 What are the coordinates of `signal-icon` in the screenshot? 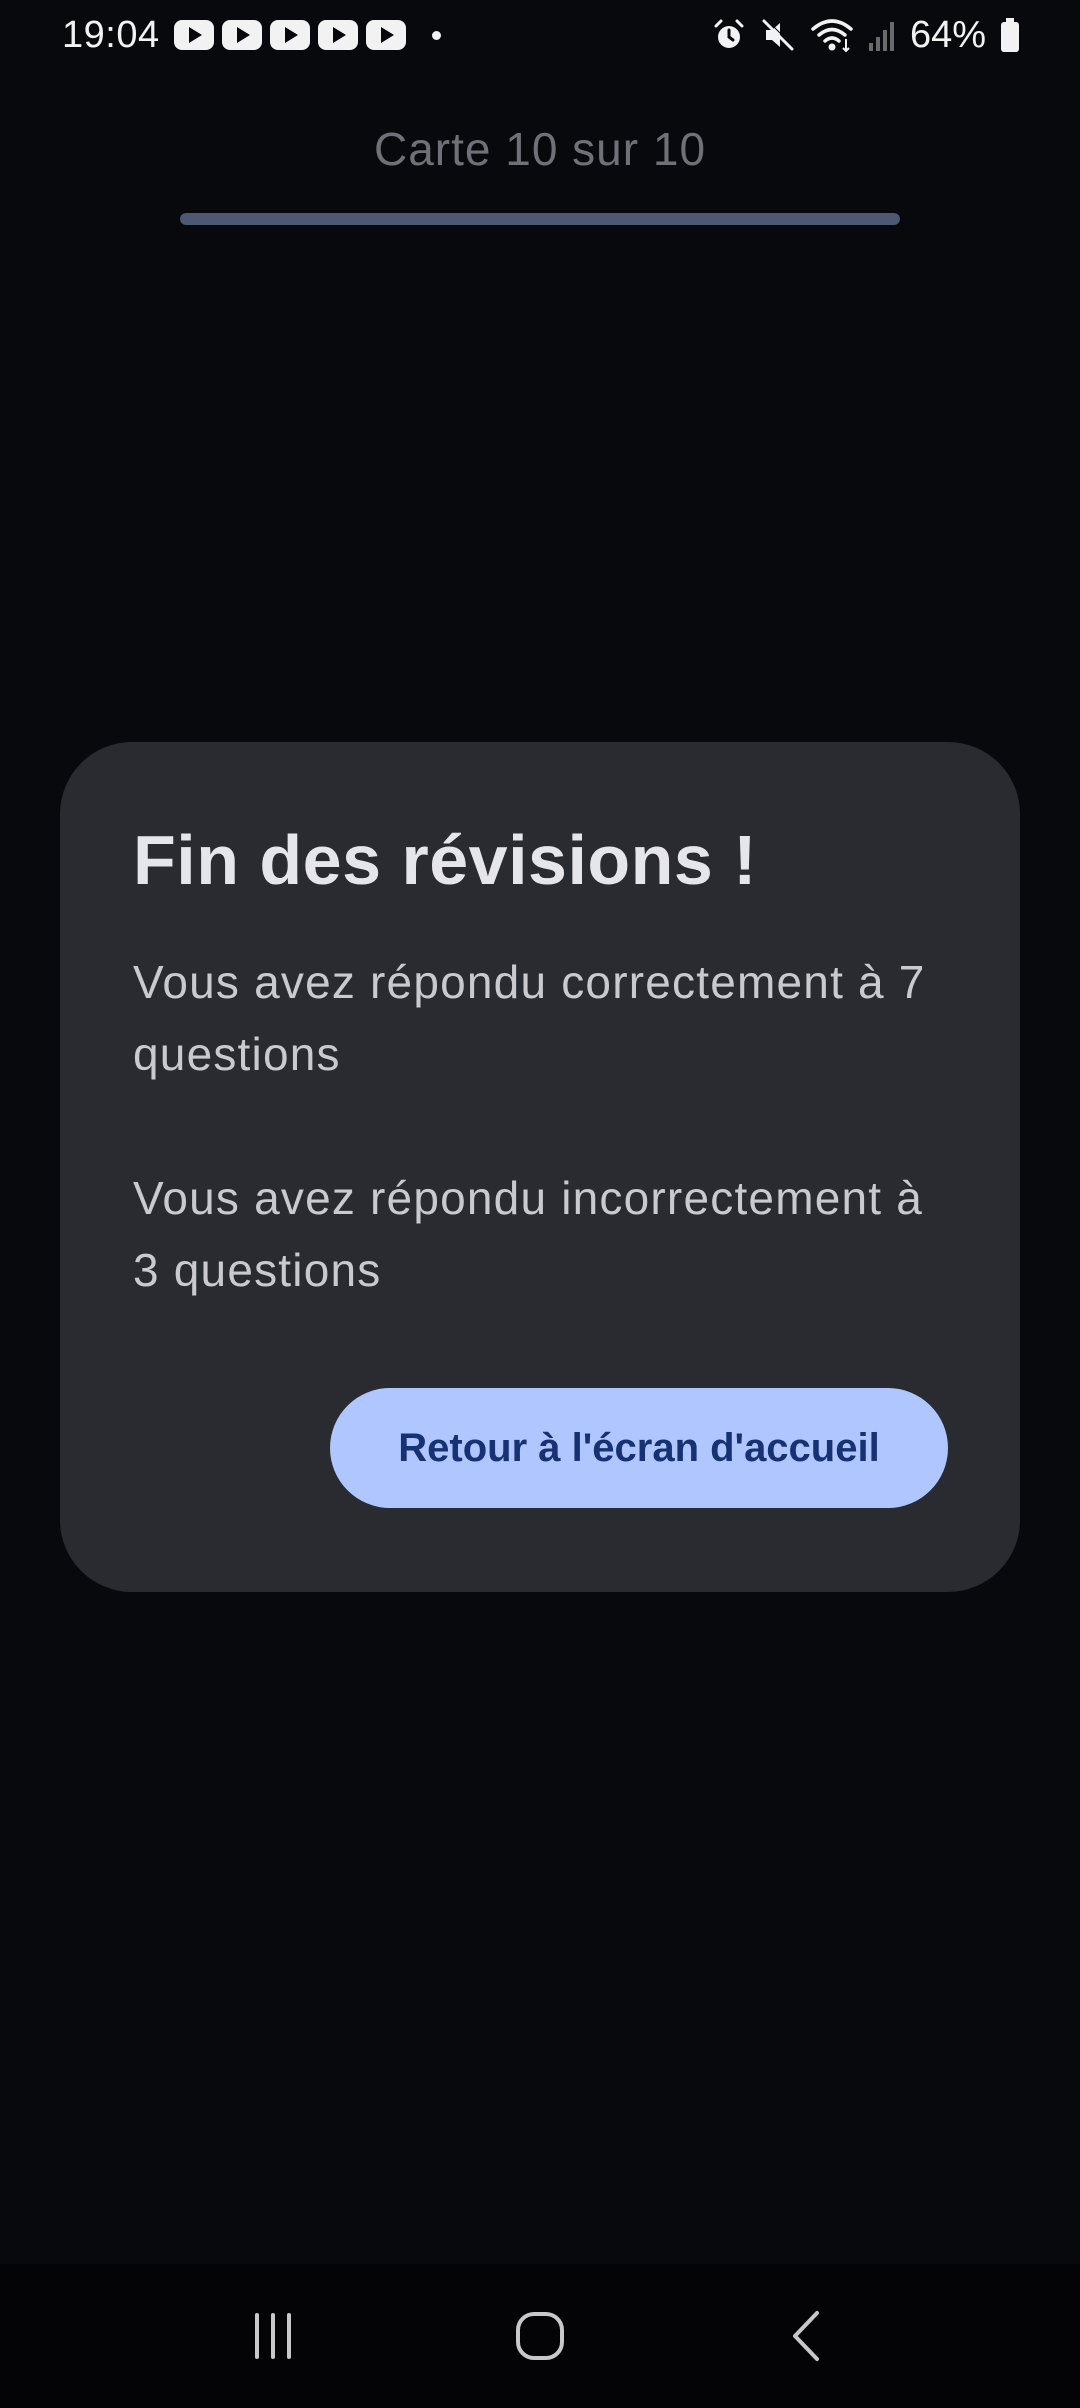 It's located at (881, 36).